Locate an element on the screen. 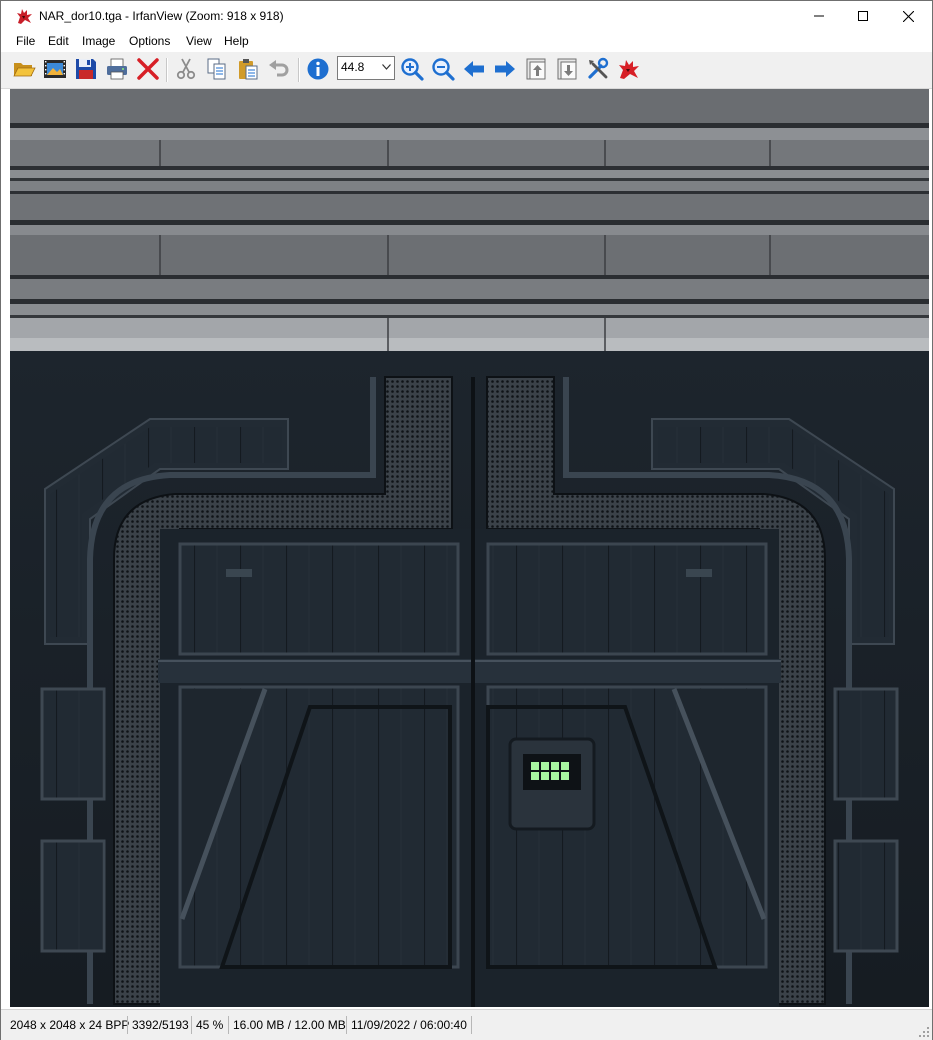  toolbar is located at coordinates (466, 70).